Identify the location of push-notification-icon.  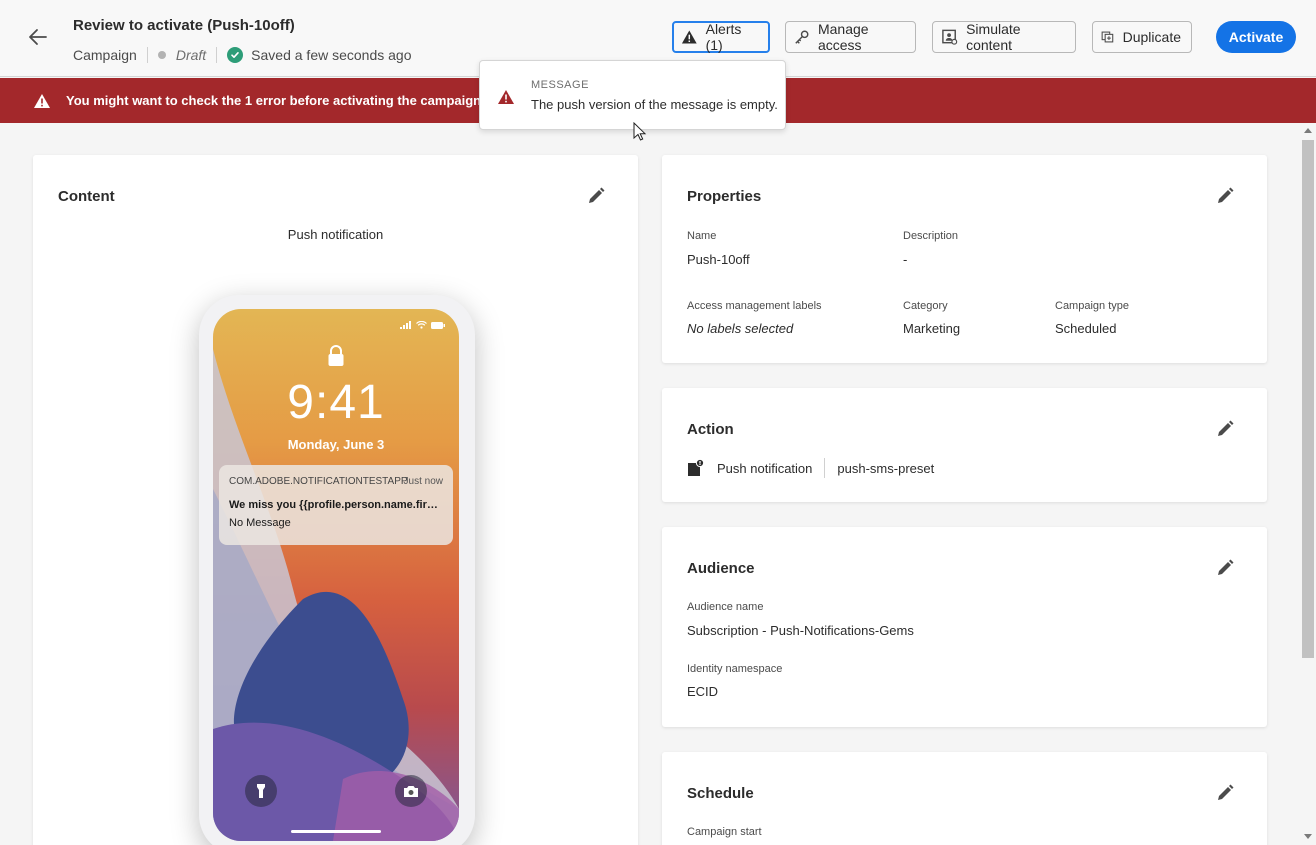
(696, 467).